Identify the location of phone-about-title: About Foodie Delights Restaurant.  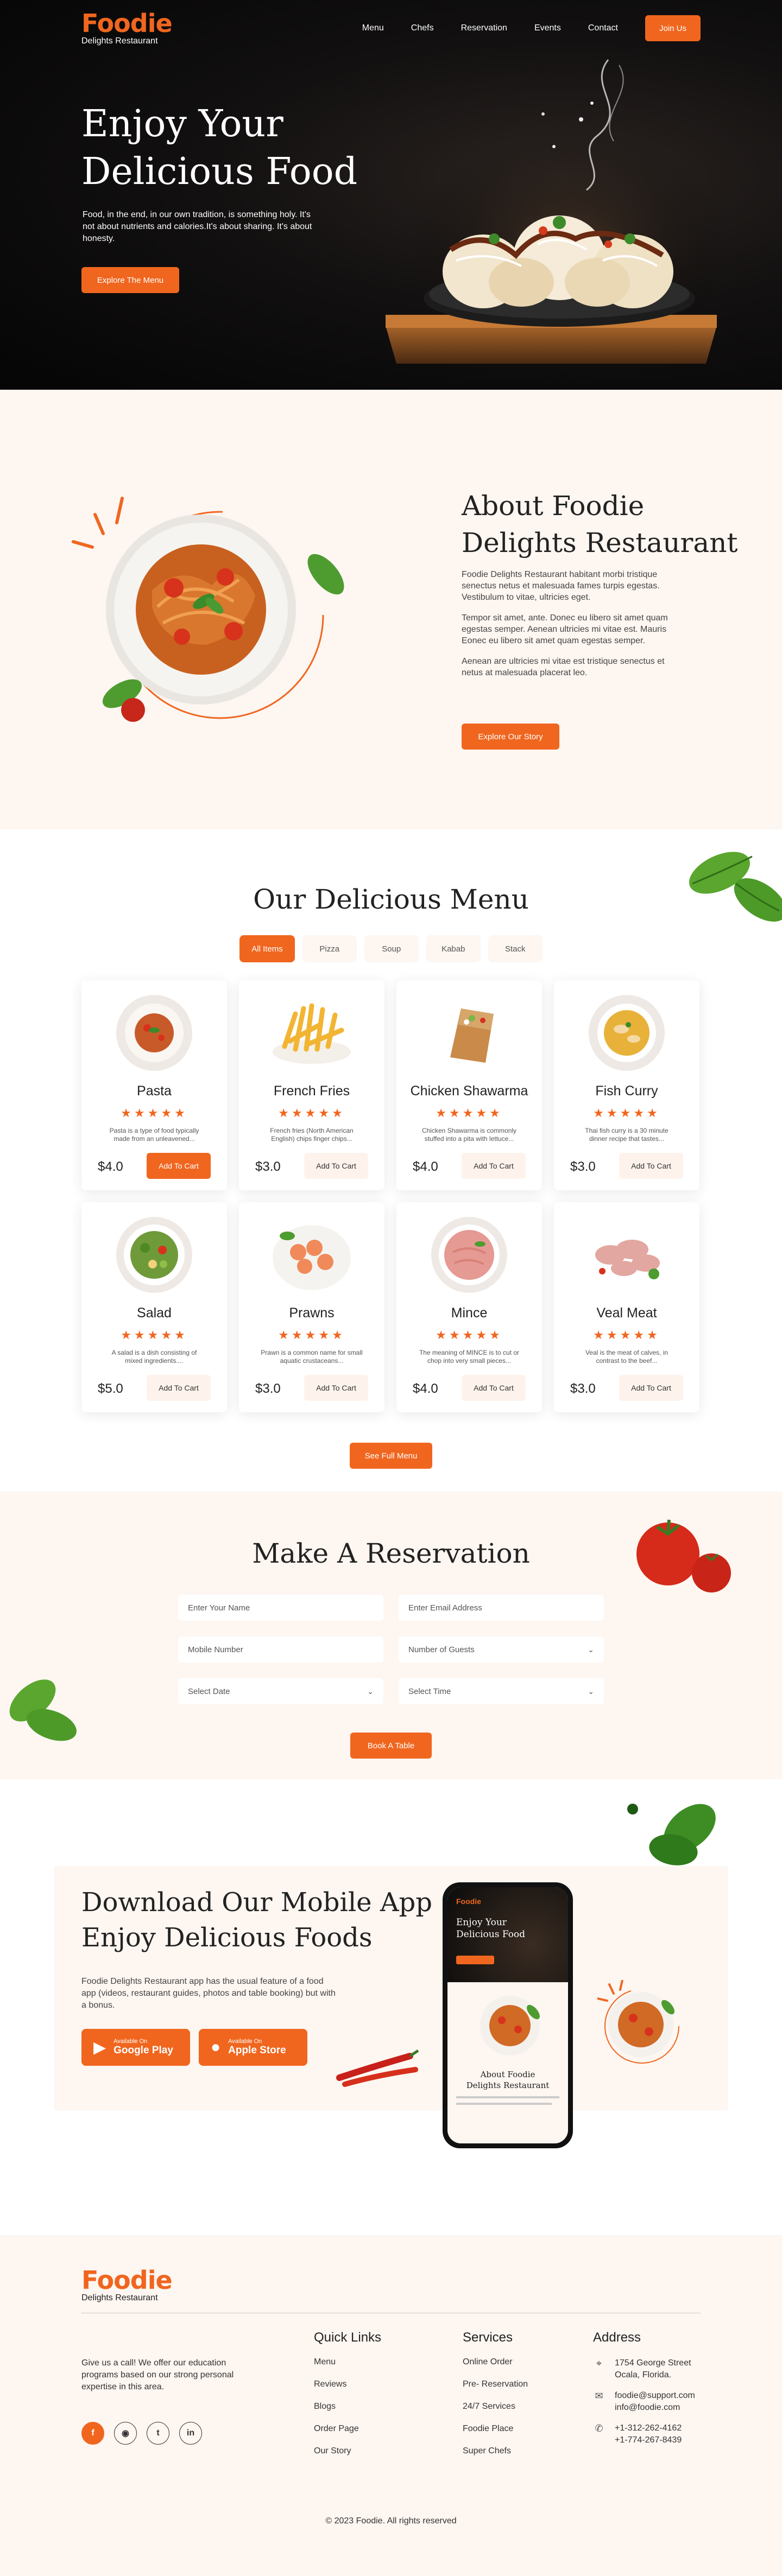
(507, 2080).